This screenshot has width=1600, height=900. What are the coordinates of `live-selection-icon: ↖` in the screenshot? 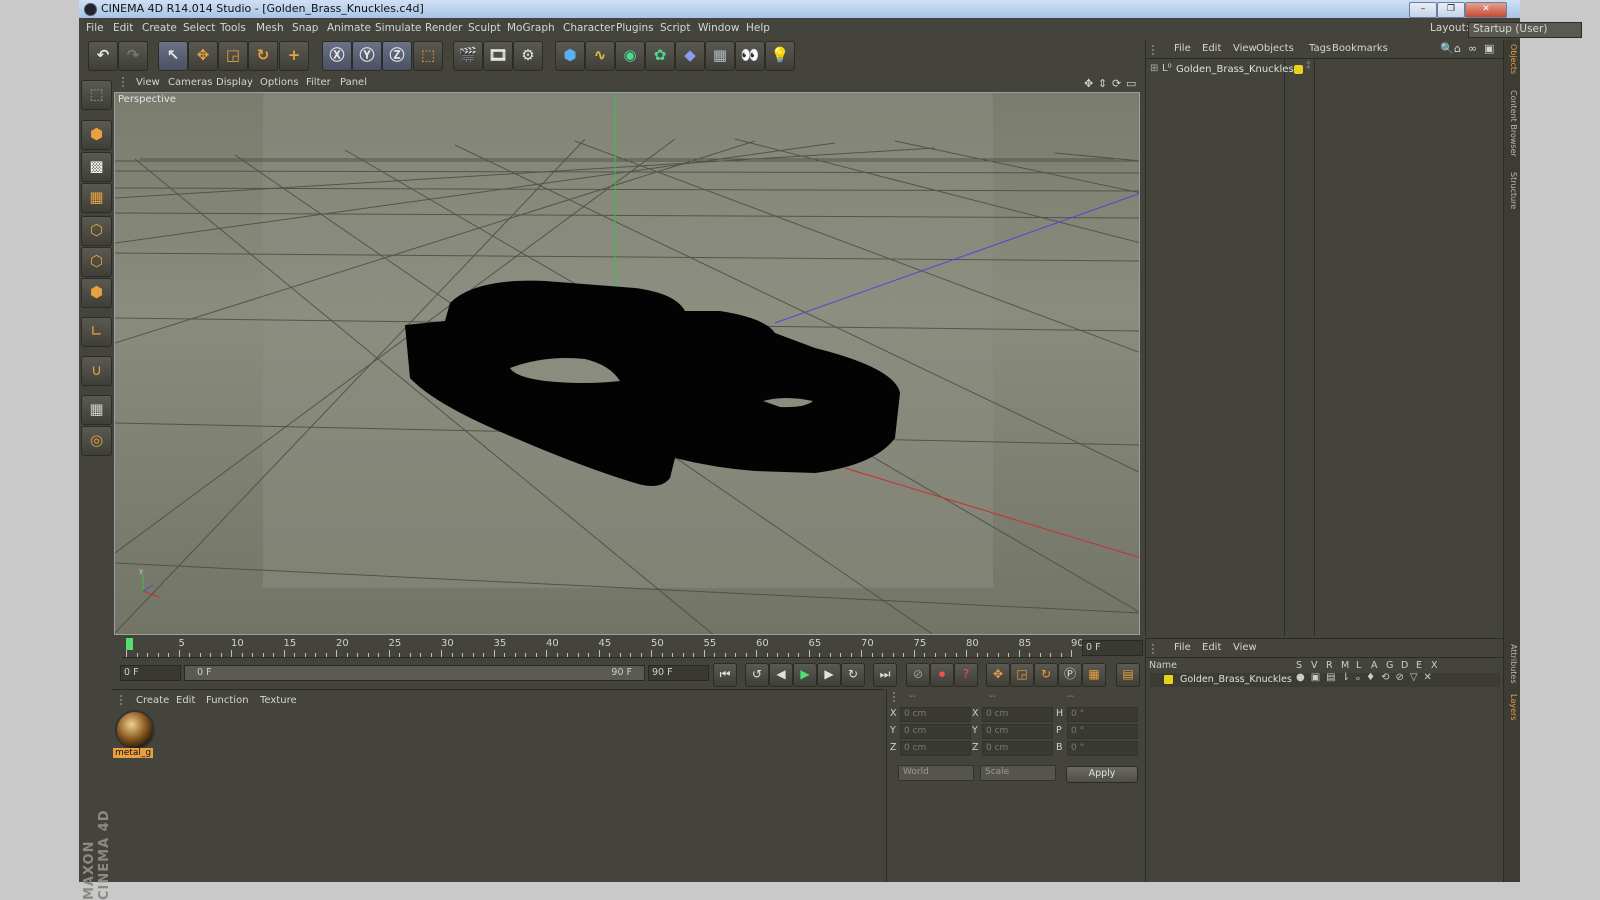 It's located at (173, 56).